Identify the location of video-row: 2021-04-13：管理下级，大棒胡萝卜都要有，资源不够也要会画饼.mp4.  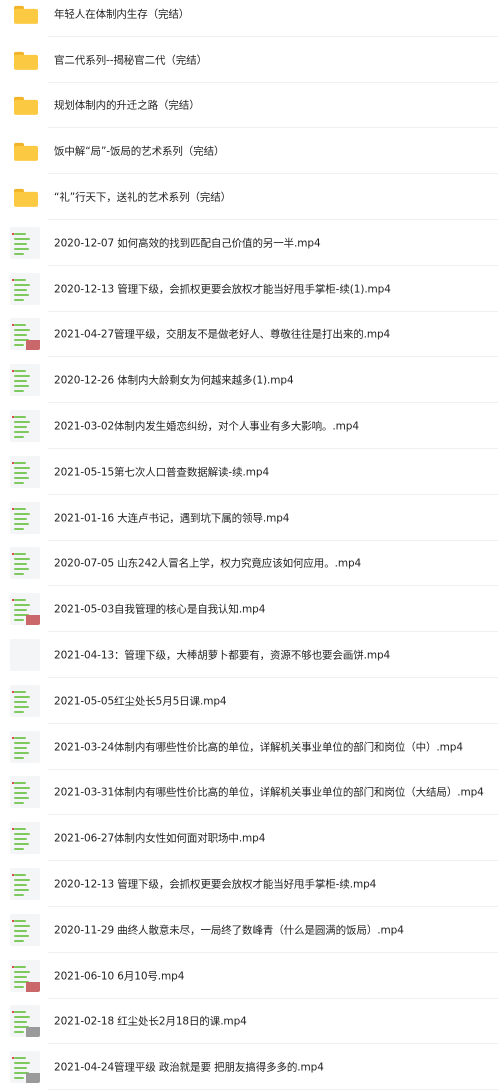
(249, 655).